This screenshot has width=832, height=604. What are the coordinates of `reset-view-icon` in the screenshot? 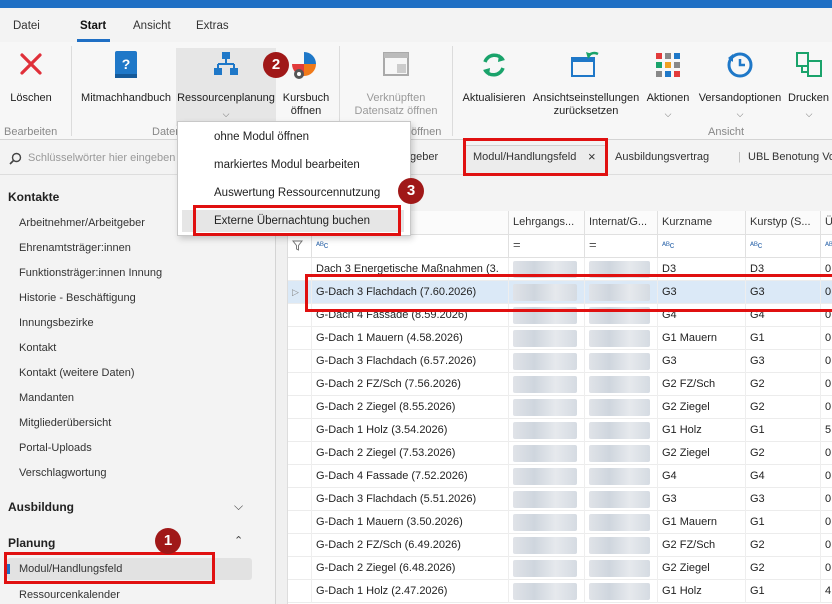 It's located at (586, 66).